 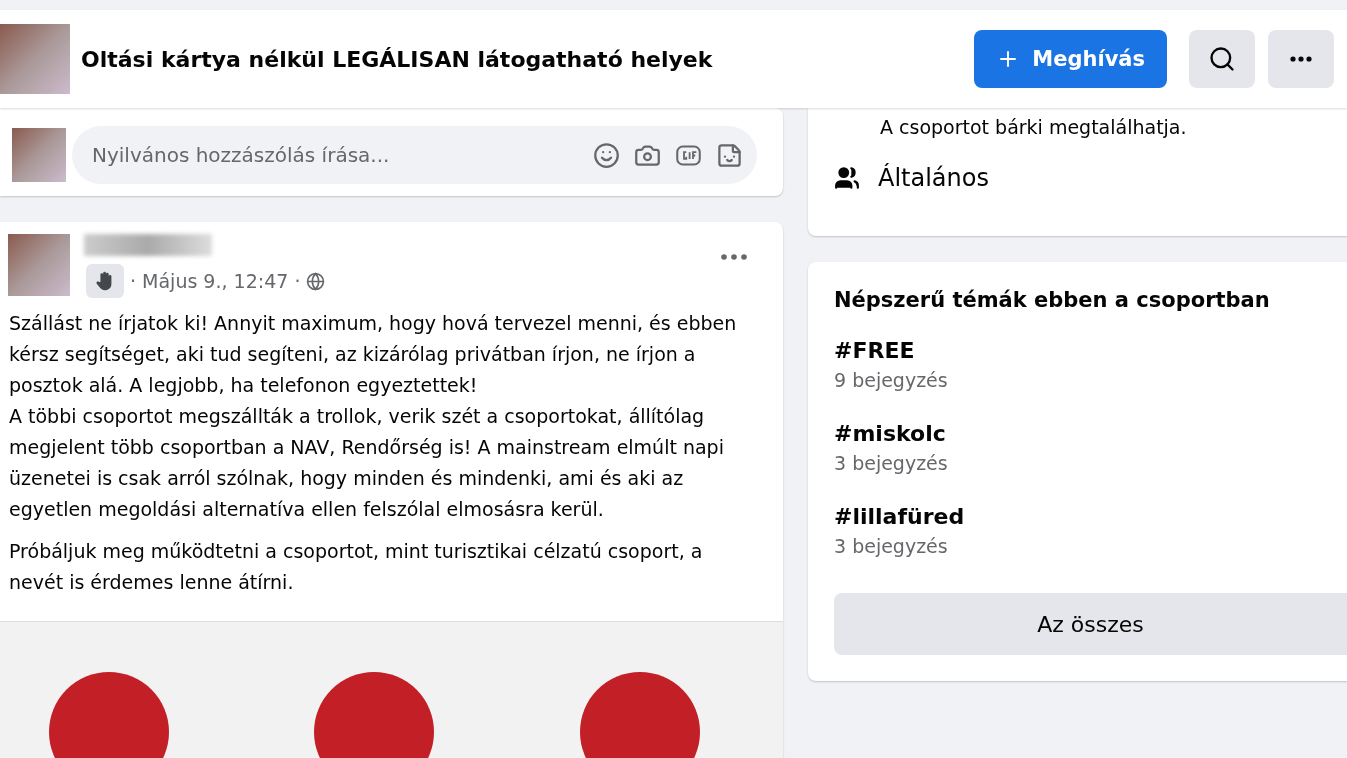 What do you see at coordinates (1033, 127) in the screenshot?
I see `visibility-text: A csoportot bárki megtalálhatja.` at bounding box center [1033, 127].